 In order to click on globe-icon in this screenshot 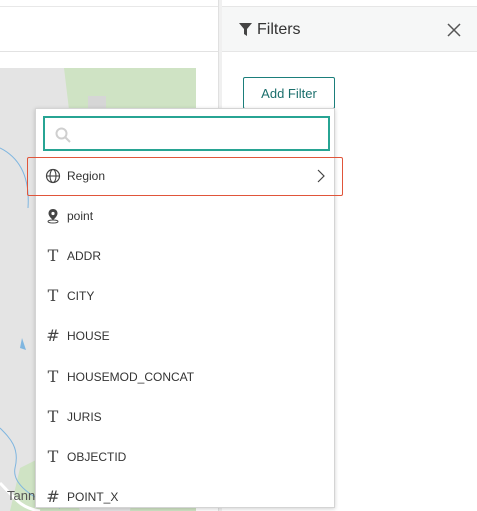, I will do `click(53, 176)`.